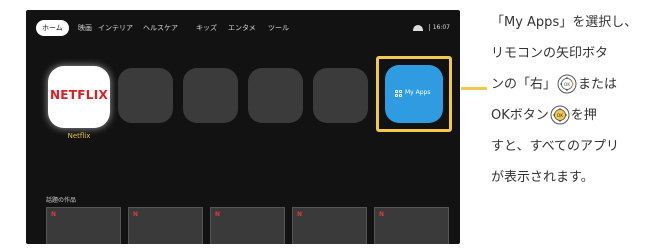 The height and width of the screenshot is (250, 661). I want to click on grid-icon, so click(399, 94).